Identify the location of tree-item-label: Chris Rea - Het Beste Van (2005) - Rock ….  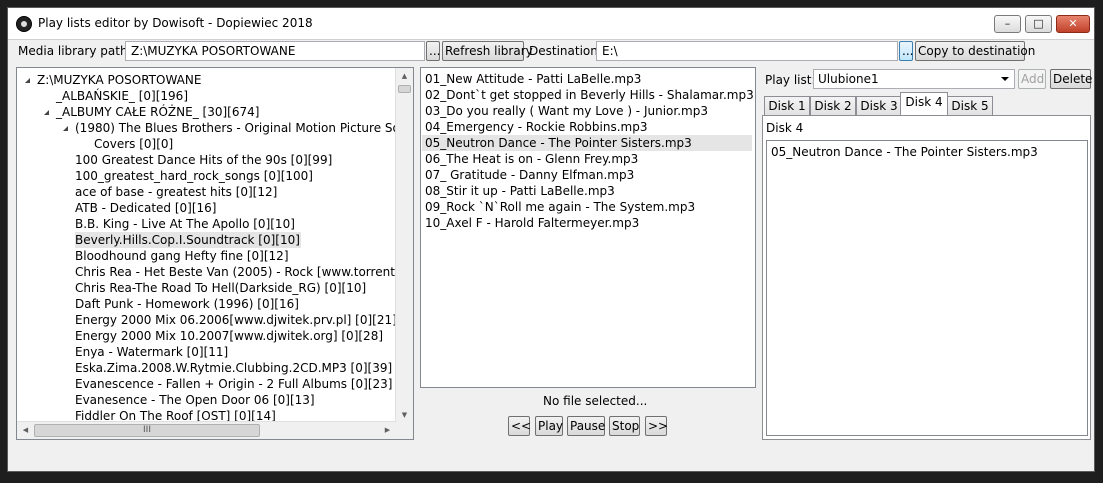
(244, 272).